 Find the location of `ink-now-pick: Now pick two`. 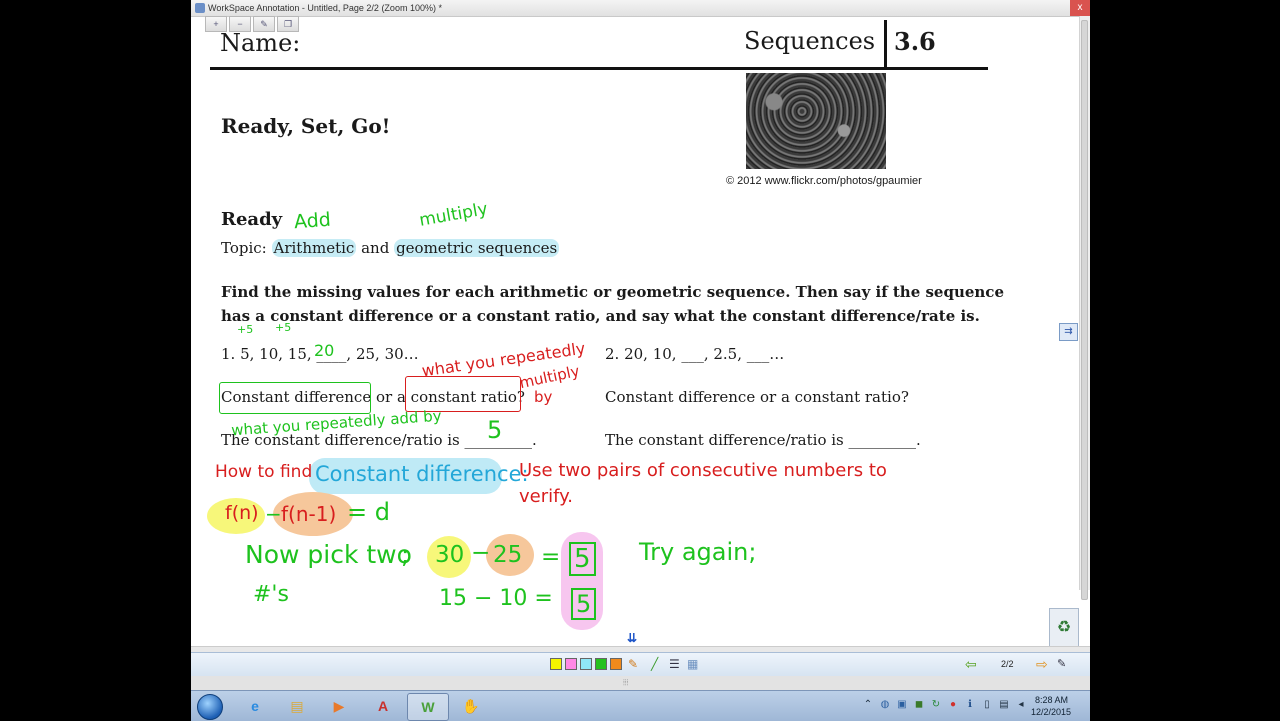

ink-now-pick: Now pick two is located at coordinates (328, 554).